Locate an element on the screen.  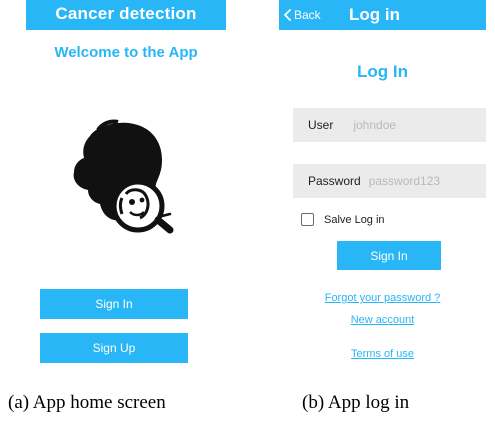
password-field: Password password123 is located at coordinates (389, 181).